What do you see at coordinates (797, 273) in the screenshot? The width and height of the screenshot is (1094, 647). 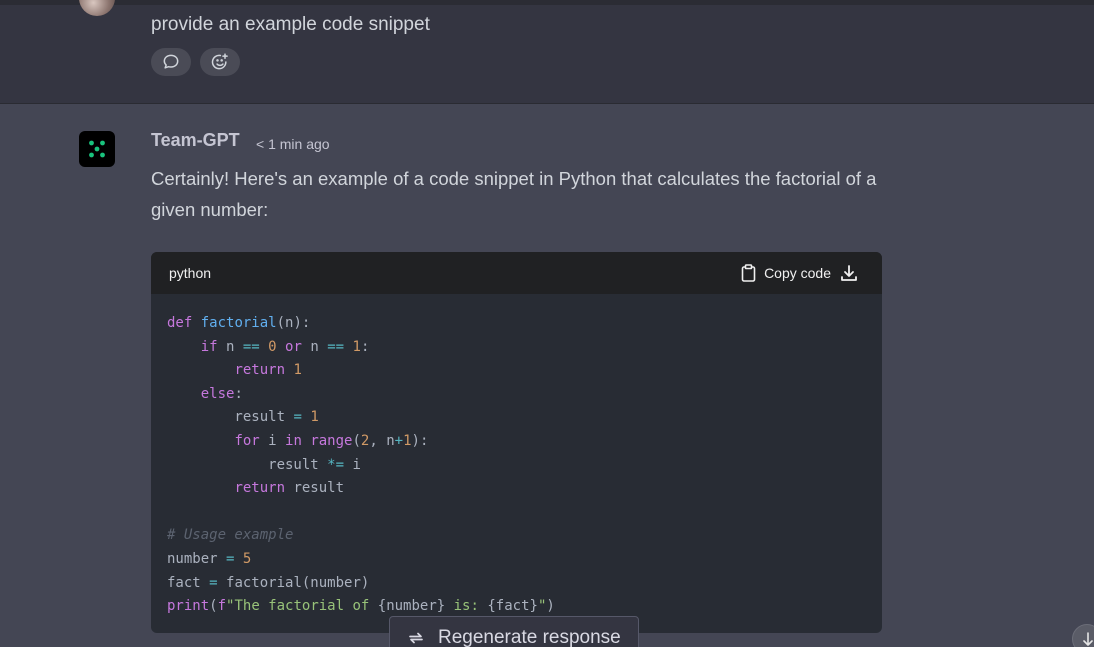 I see `copy-code-label: Copy code` at bounding box center [797, 273].